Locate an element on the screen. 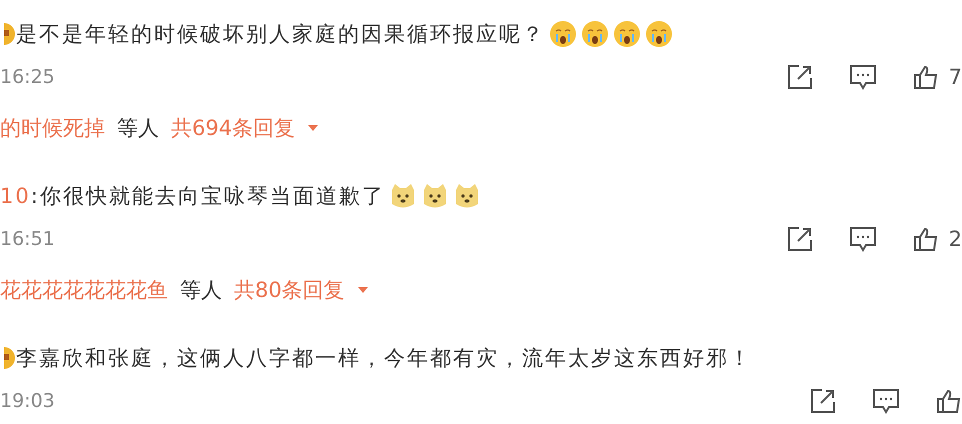  username: 10 is located at coordinates (15, 196).